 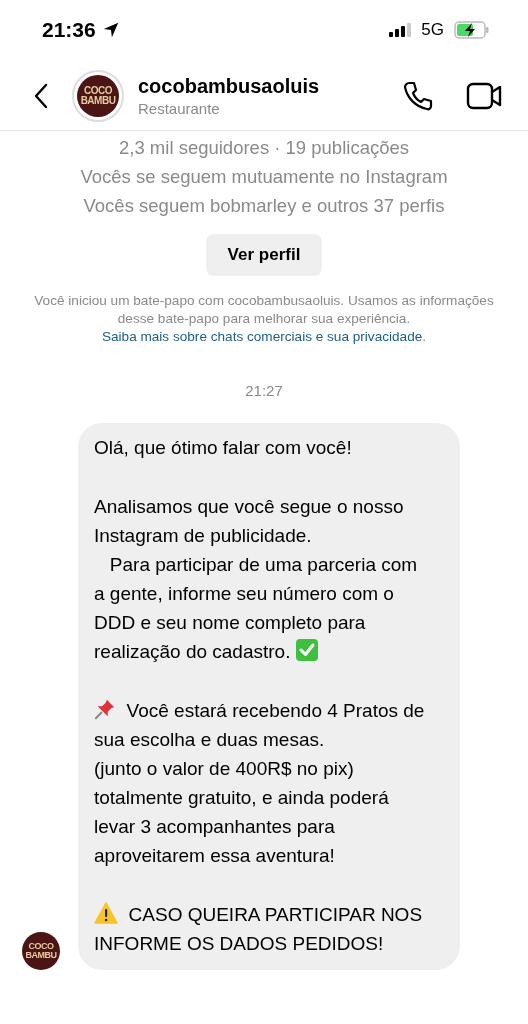 I want to click on message-timestamp: 21:27, so click(x=264, y=390).